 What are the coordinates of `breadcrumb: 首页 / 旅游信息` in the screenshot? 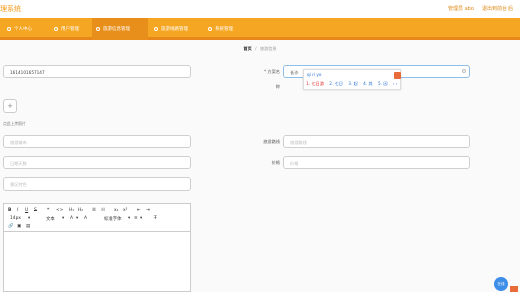 It's located at (260, 49).